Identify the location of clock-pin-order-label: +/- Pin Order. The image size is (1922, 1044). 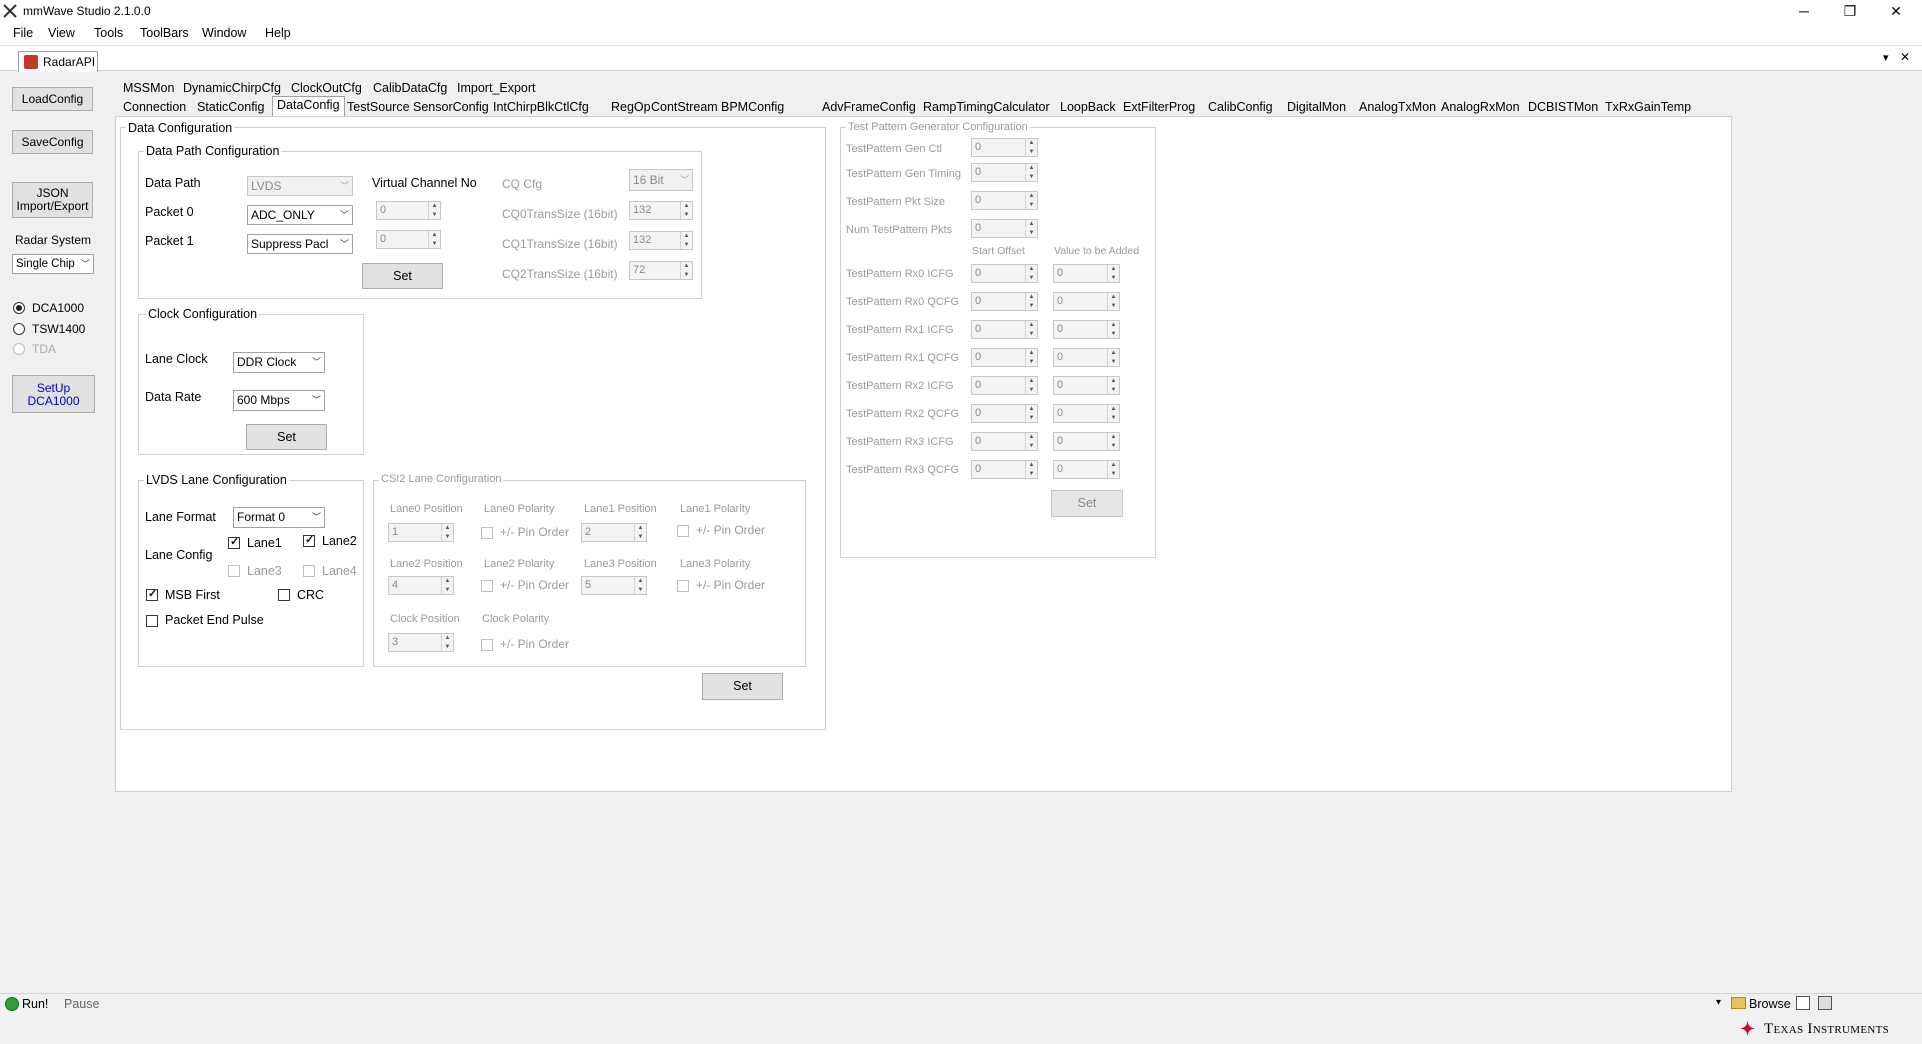
(535, 644).